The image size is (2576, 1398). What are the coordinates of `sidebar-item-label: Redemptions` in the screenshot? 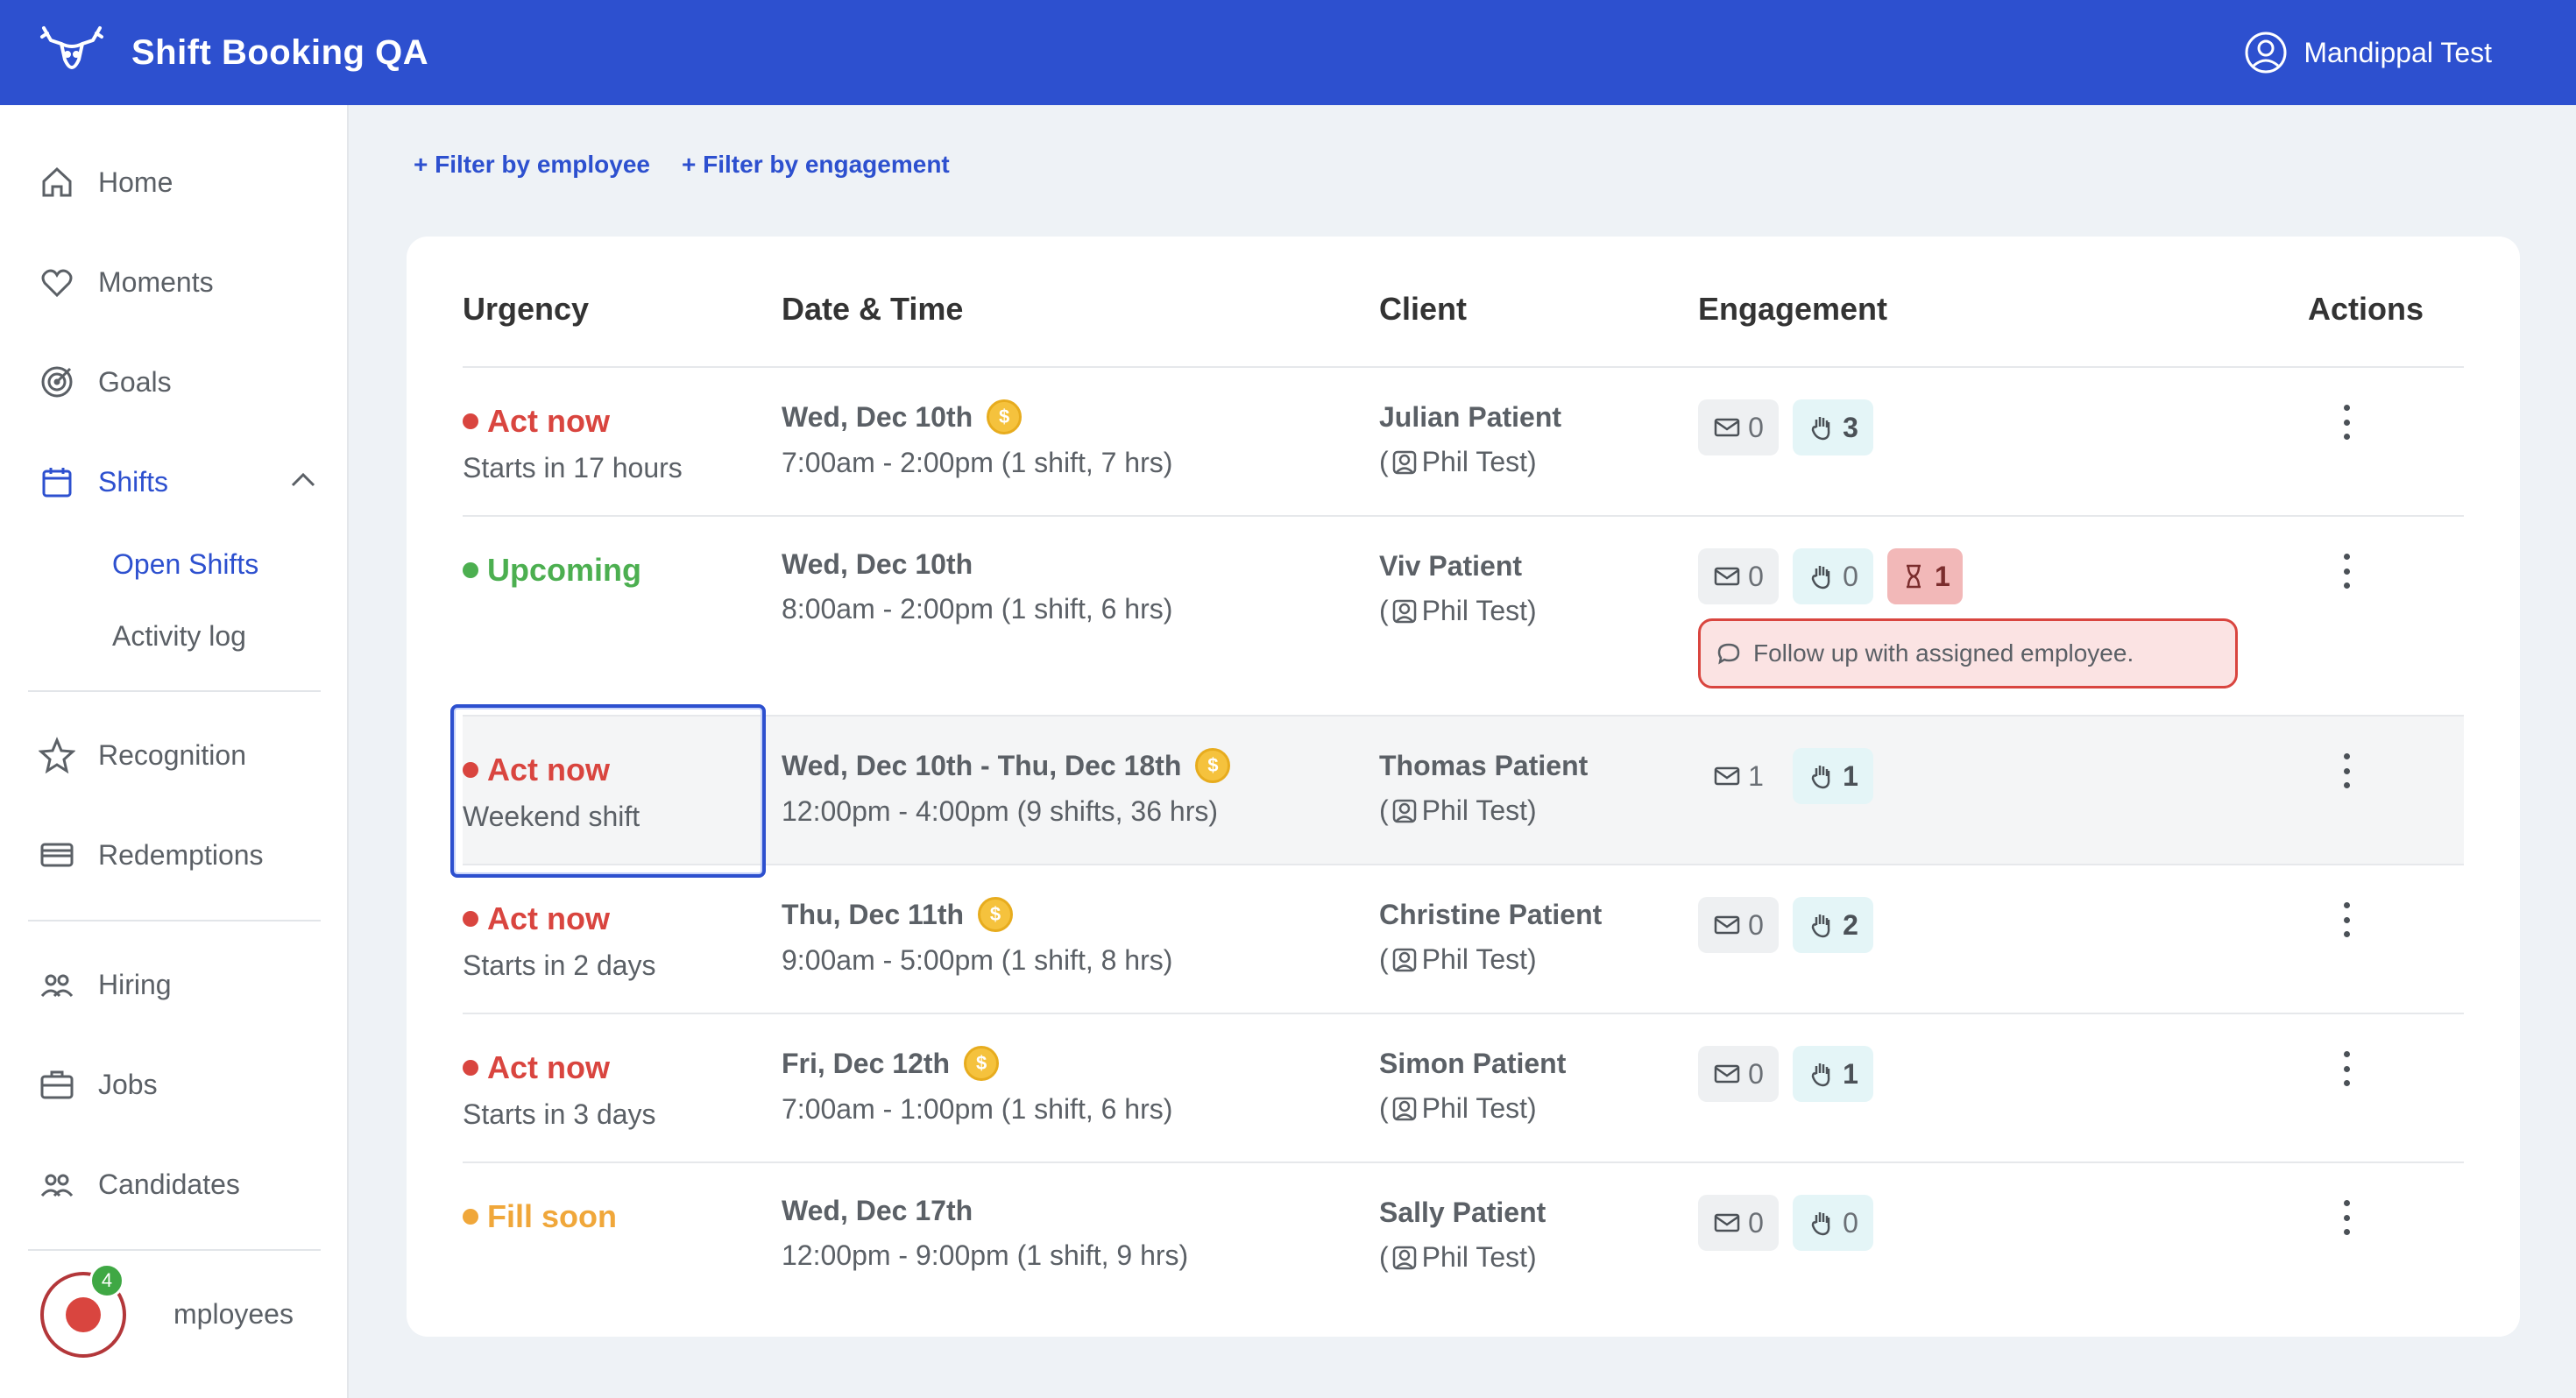 It's located at (181, 854).